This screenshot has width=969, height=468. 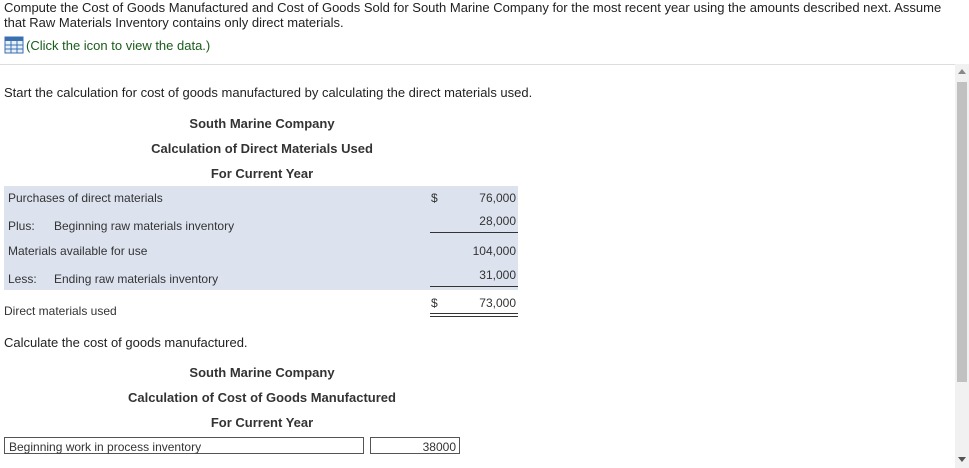 I want to click on scroll-up-icon, so click(x=962, y=71).